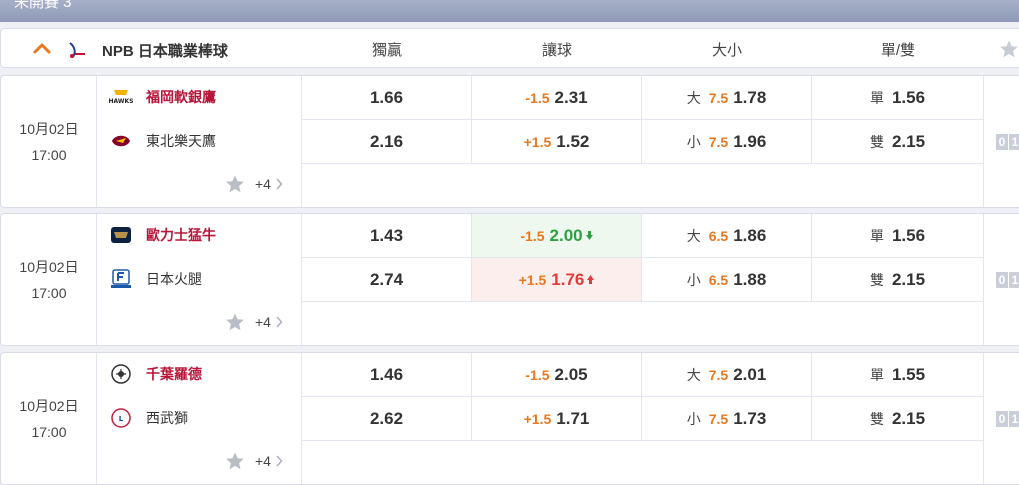  I want to click on odd-odds: 1.56, so click(908, 97).